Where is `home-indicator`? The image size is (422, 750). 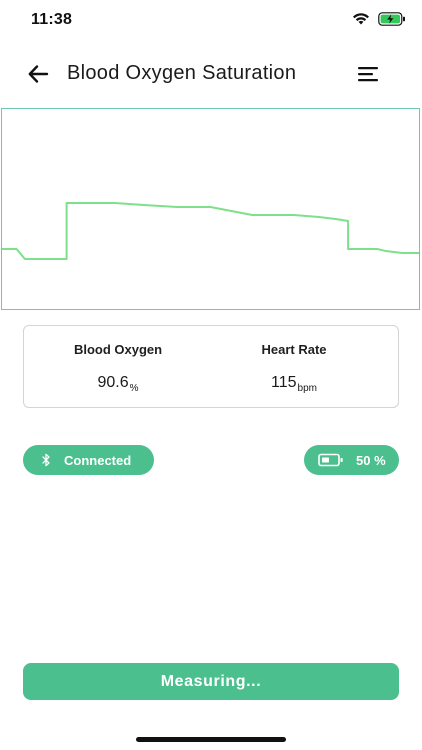 home-indicator is located at coordinates (211, 739).